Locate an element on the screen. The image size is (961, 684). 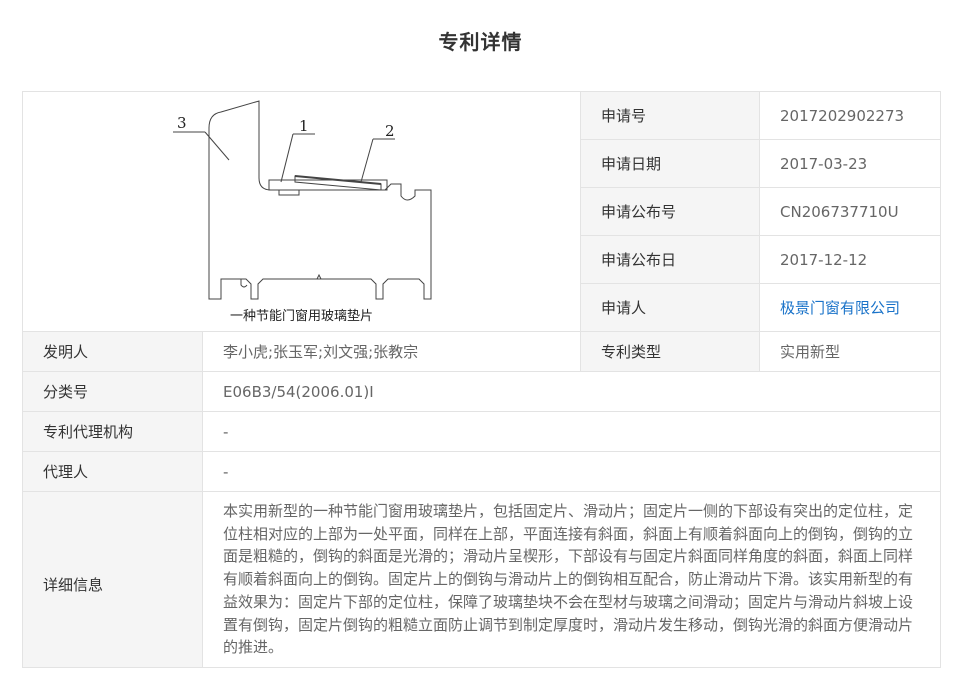
publication-date-value: 2017-12-12 is located at coordinates (850, 259).